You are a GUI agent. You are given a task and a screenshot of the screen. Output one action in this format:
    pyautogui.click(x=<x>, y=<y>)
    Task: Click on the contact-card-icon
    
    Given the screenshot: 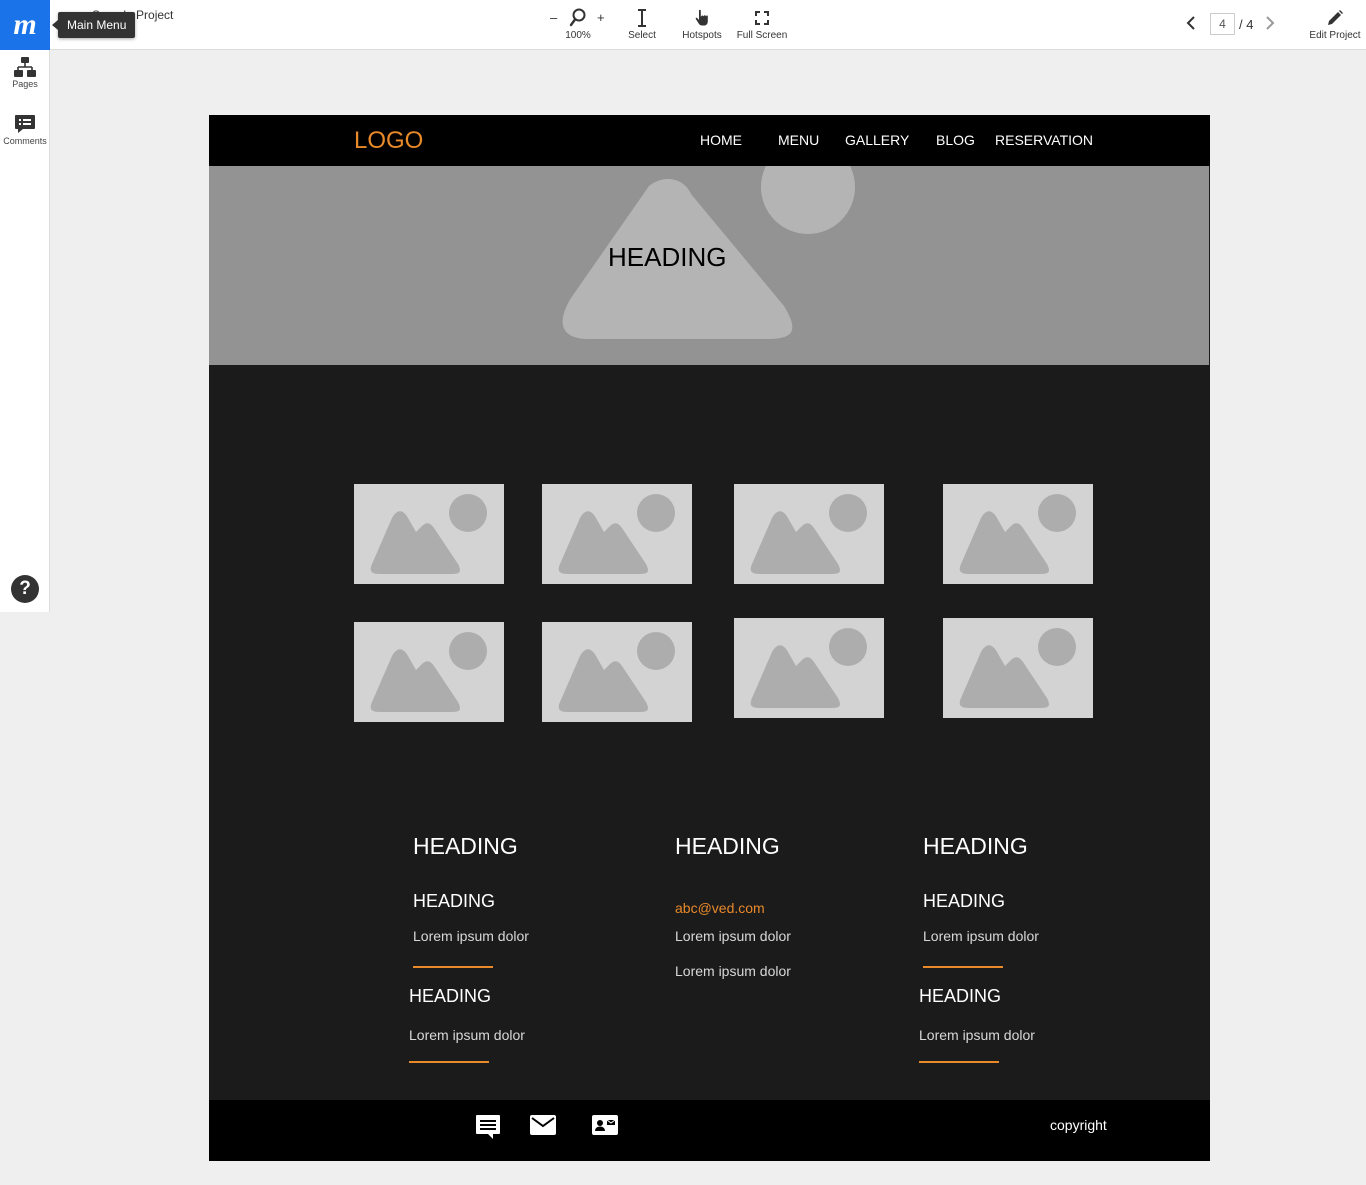 What is the action you would take?
    pyautogui.click(x=605, y=1127)
    